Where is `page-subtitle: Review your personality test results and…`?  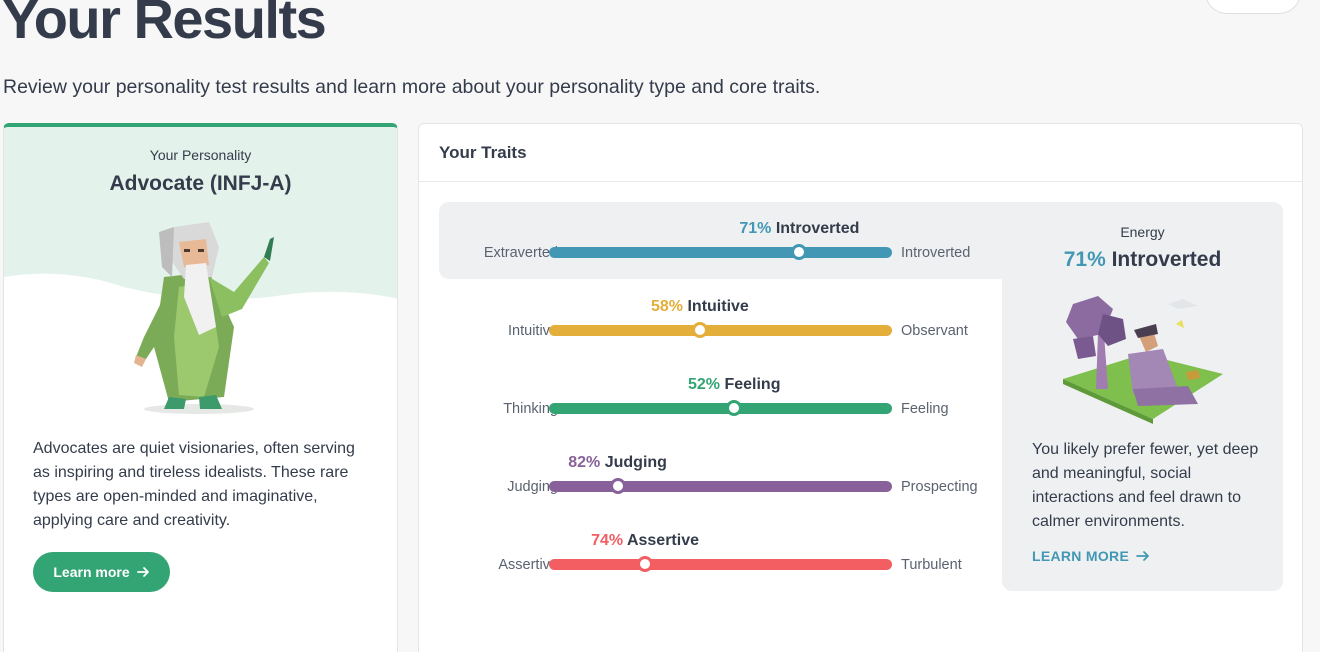
page-subtitle: Review your personality test results and… is located at coordinates (412, 87).